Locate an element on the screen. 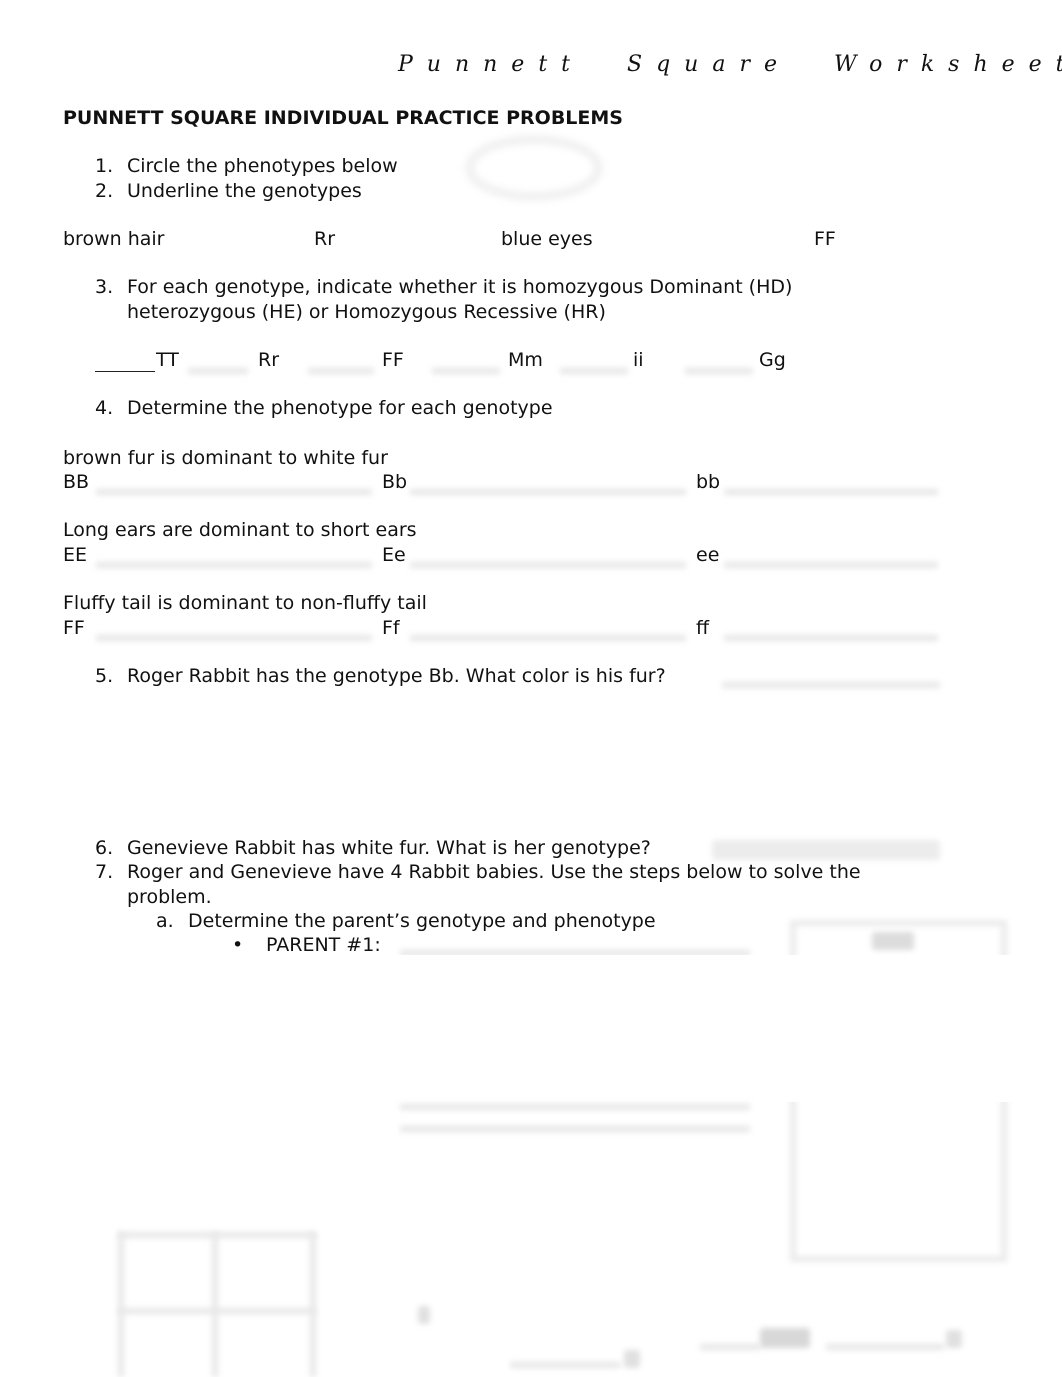 The image size is (1062, 1377). sub-question-label: a. is located at coordinates (165, 921).